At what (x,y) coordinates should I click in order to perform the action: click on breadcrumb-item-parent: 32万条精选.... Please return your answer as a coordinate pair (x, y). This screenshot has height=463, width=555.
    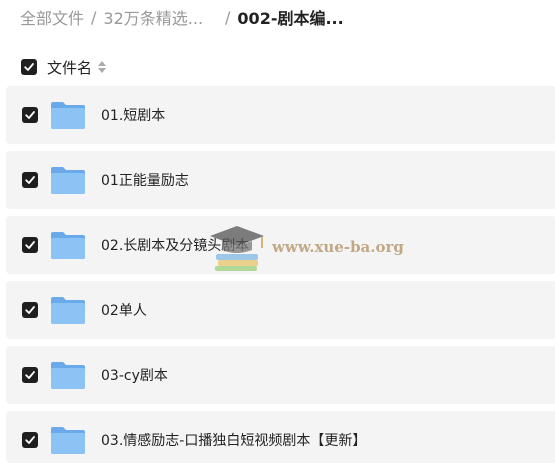
    Looking at the image, I should click on (153, 17).